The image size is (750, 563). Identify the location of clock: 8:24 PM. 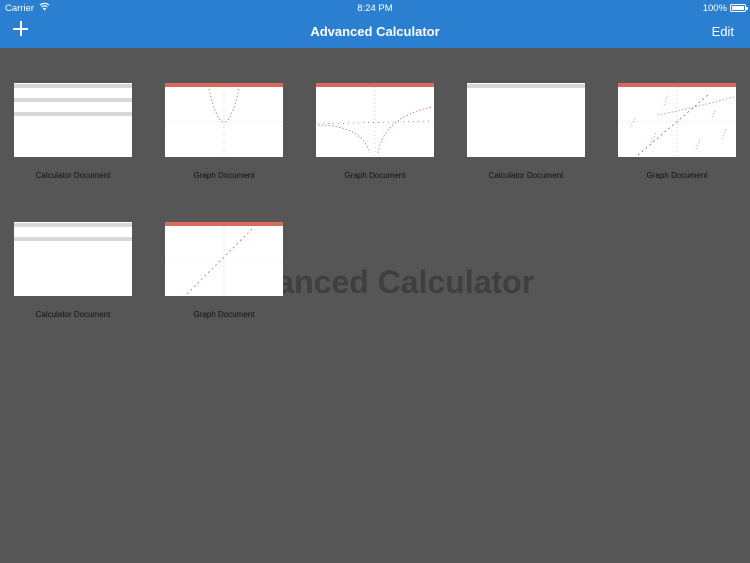
(375, 8).